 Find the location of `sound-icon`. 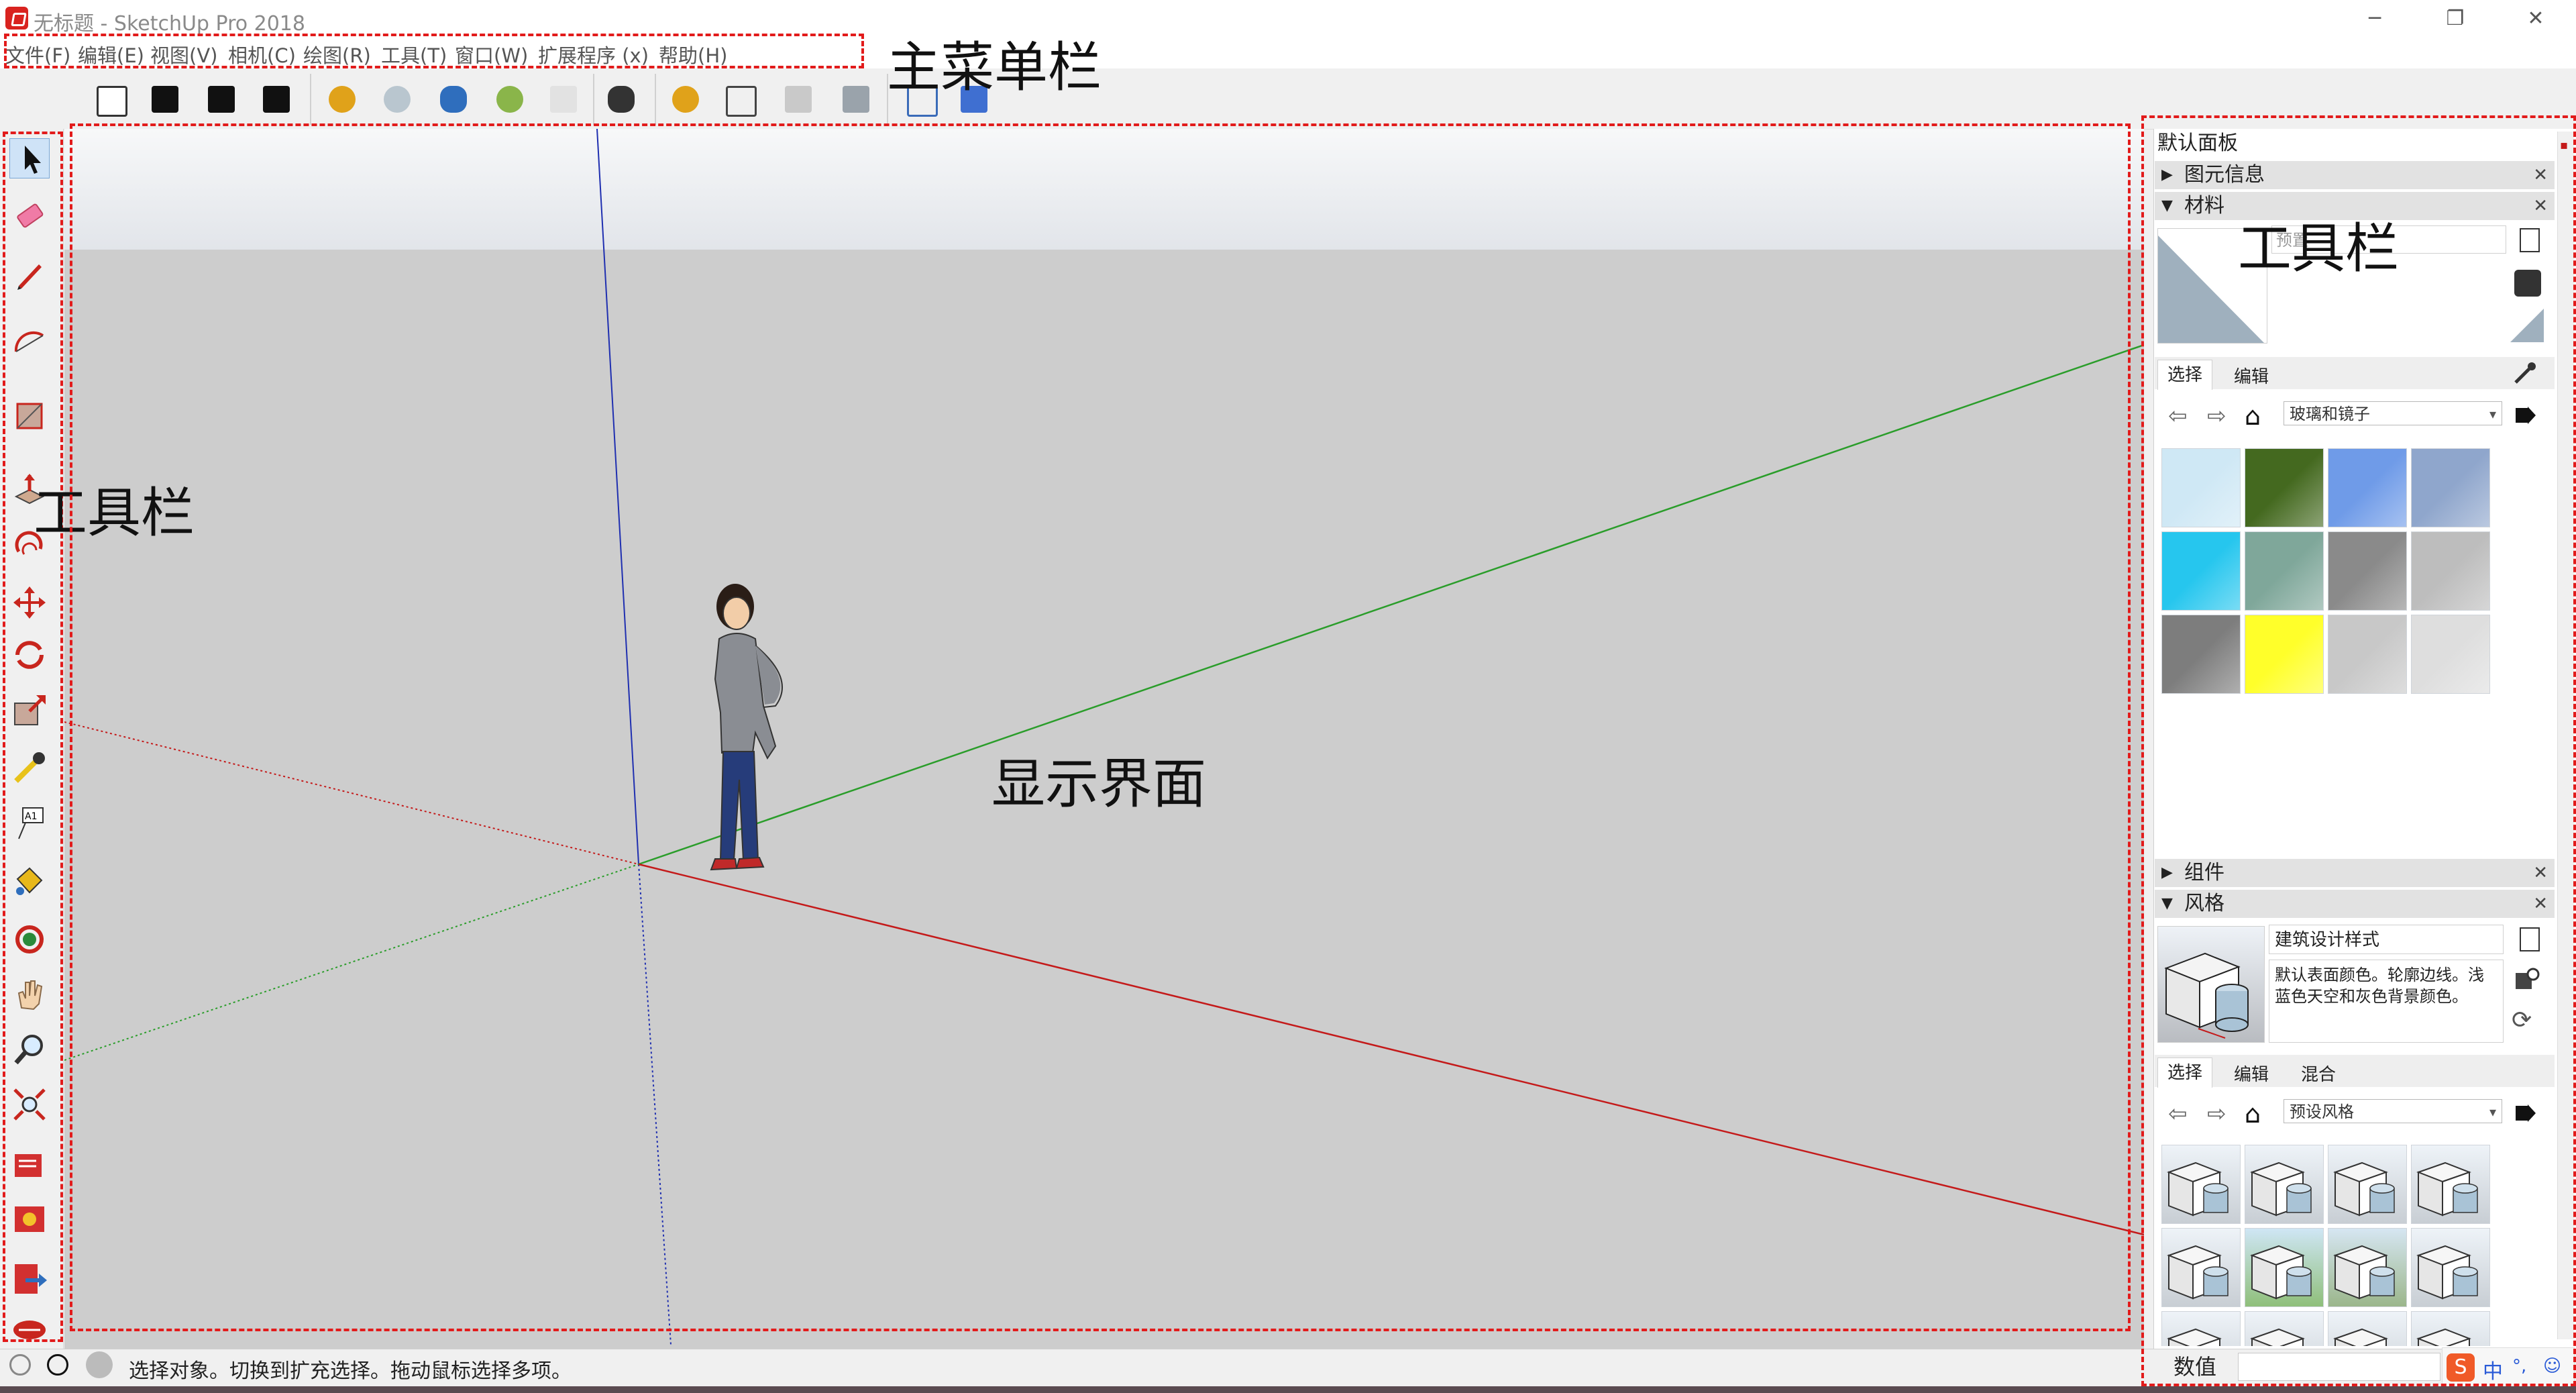

sound-icon is located at coordinates (798, 99).